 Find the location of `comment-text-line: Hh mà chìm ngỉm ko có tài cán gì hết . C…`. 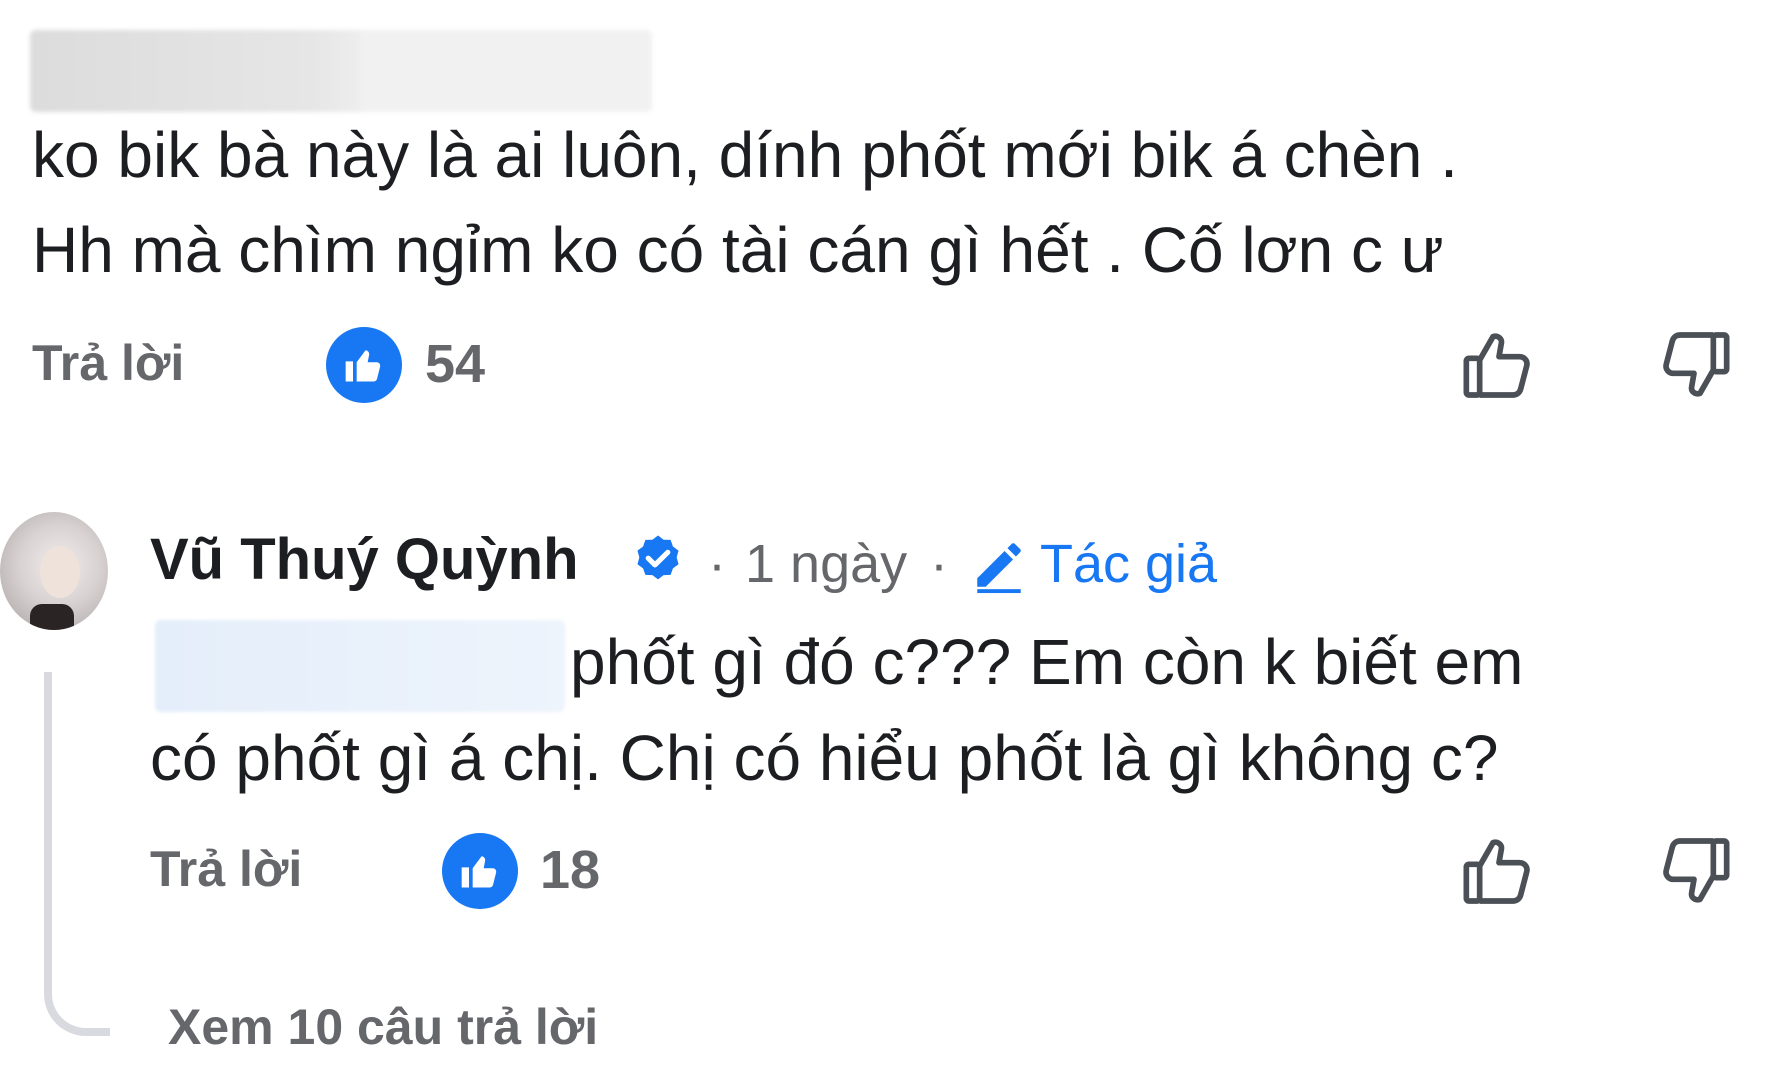

comment-text-line: Hh mà chìm ngỉm ko có tài cán gì hết . C… is located at coordinates (738, 250).